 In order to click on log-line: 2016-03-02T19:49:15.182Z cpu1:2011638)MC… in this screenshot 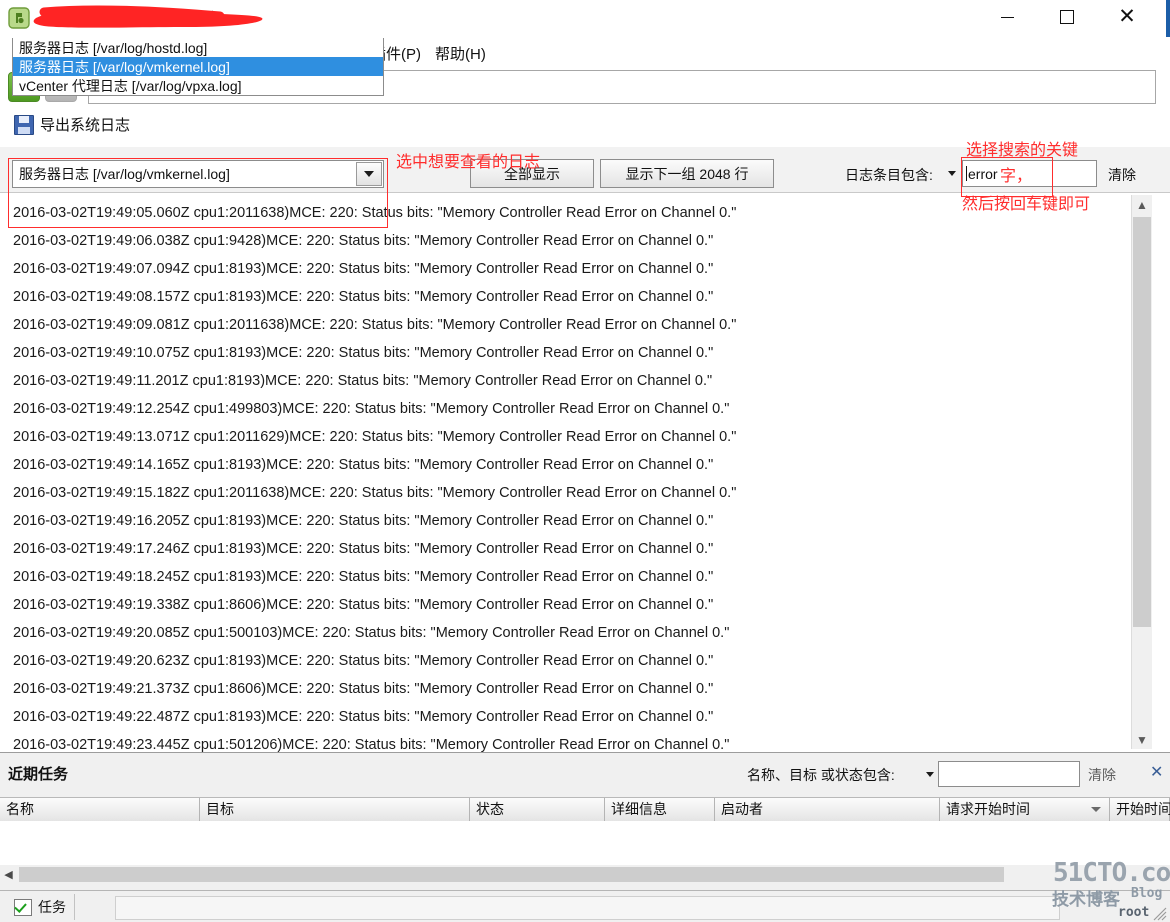, I will do `click(560, 493)`.